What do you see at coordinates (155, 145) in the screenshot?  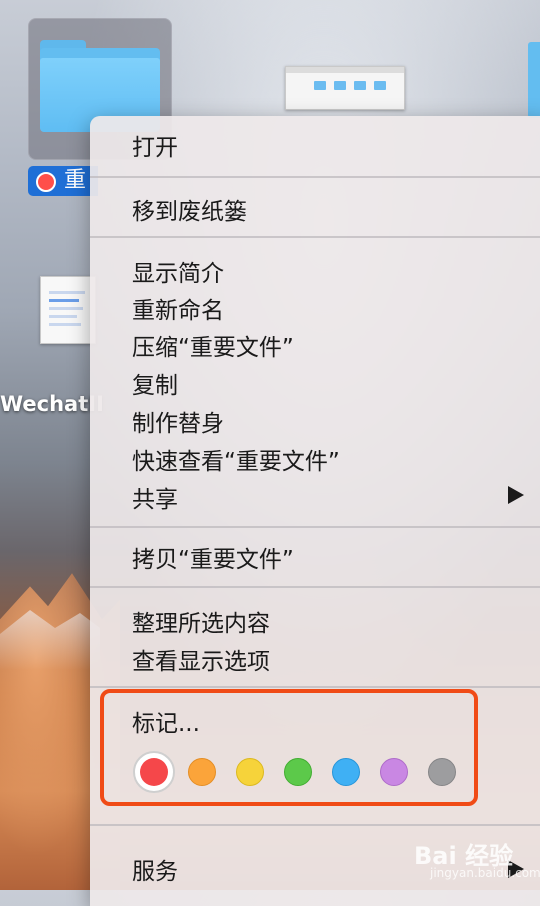 I see `menu-item-open: 打开` at bounding box center [155, 145].